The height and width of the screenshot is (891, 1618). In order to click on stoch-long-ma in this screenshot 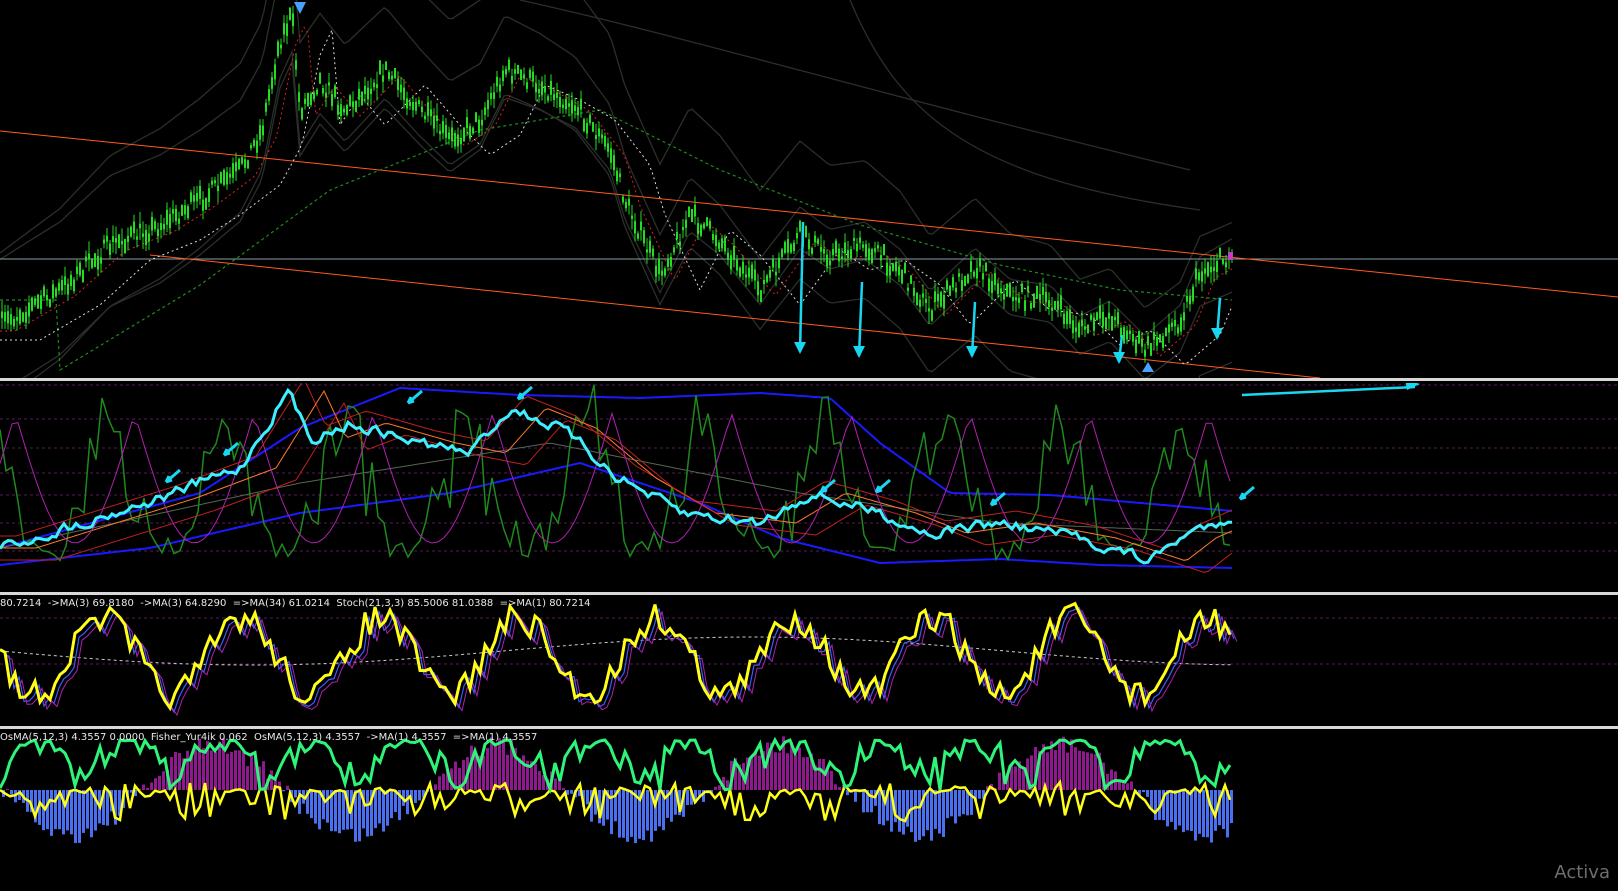, I will do `click(616, 651)`.